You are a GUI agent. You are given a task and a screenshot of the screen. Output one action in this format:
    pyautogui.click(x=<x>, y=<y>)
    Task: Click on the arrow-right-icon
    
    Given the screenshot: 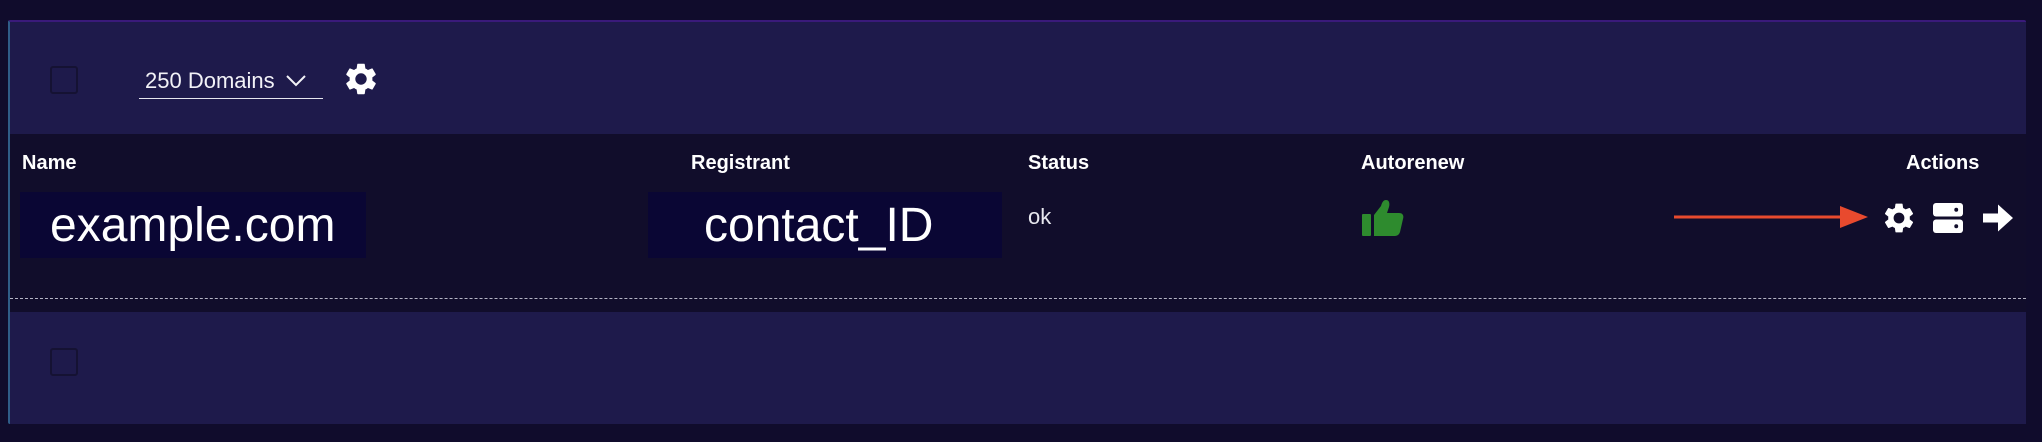 What is the action you would take?
    pyautogui.click(x=1998, y=218)
    